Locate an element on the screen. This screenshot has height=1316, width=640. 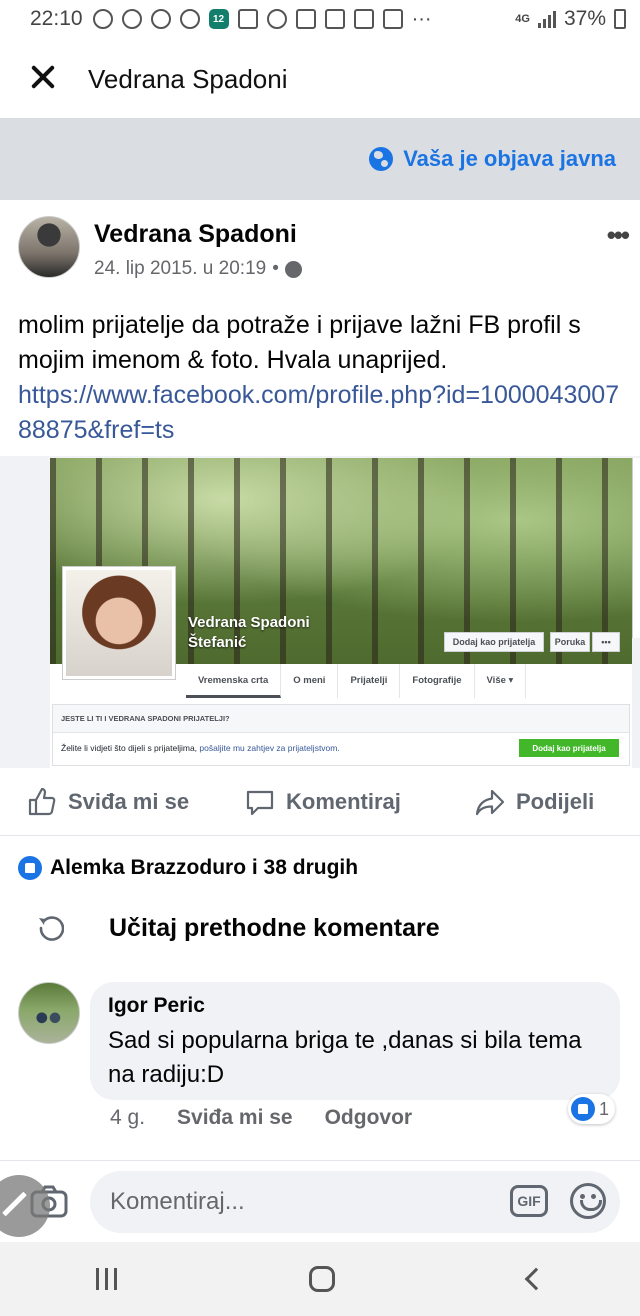
mail-icon is located at coordinates (305, 19).